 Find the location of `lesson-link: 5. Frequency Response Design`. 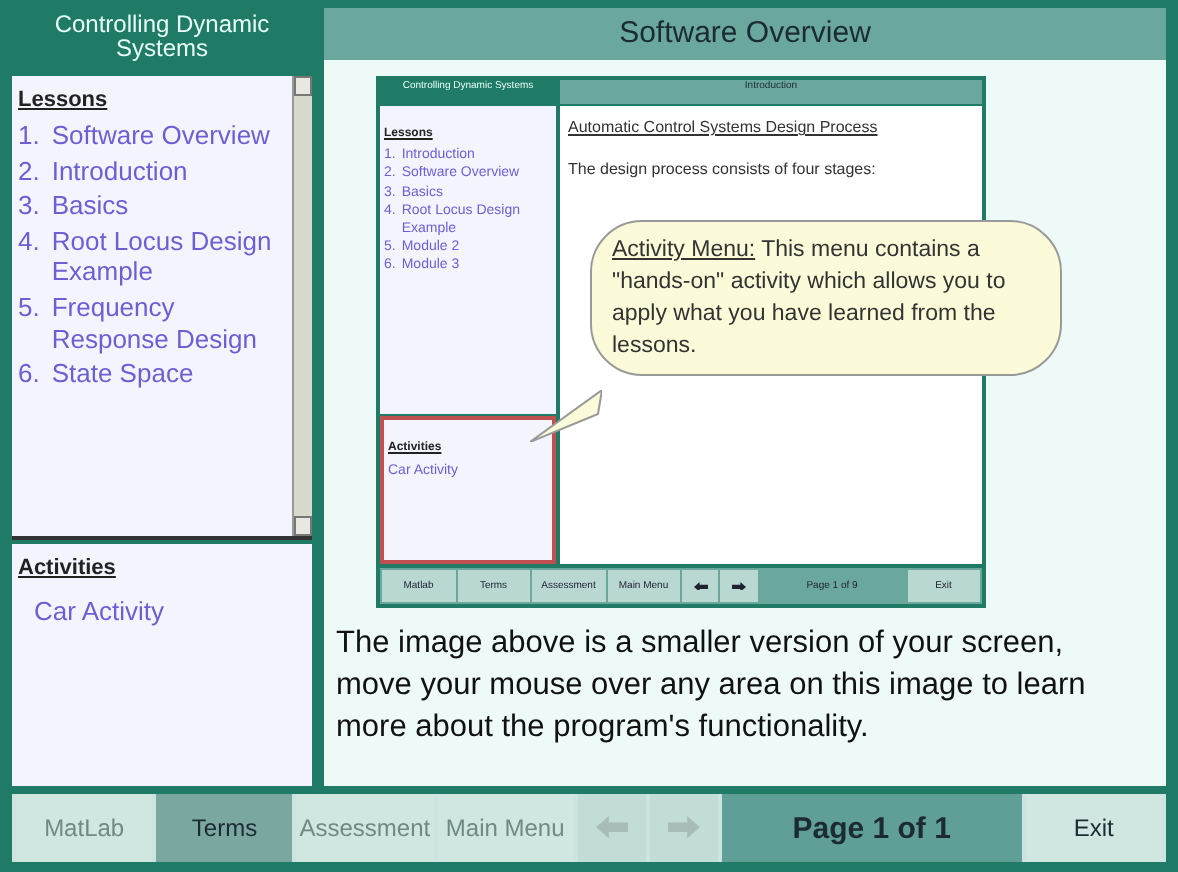

lesson-link: 5. Frequency Response Design is located at coordinates (152, 323).